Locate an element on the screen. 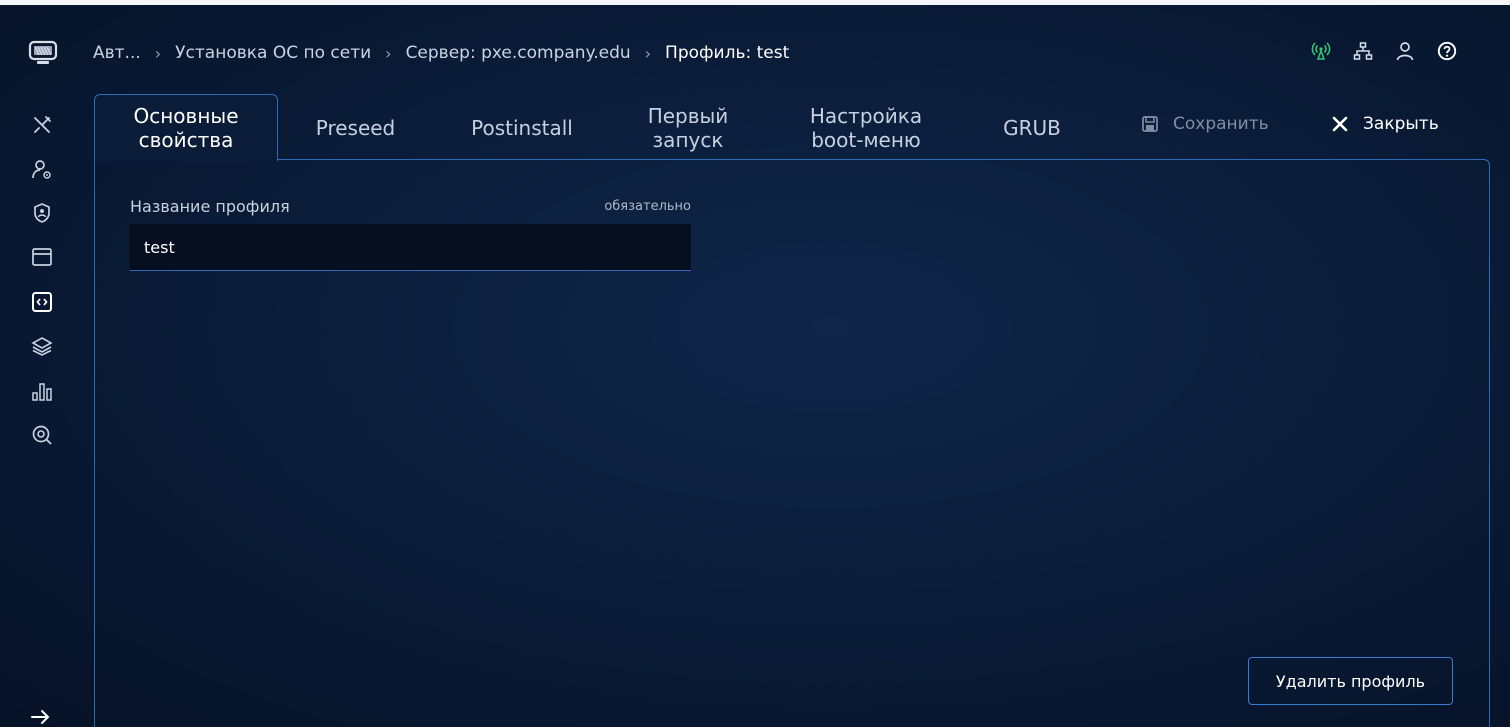  delete-profile-button: Удалить профиль is located at coordinates (1350, 681).